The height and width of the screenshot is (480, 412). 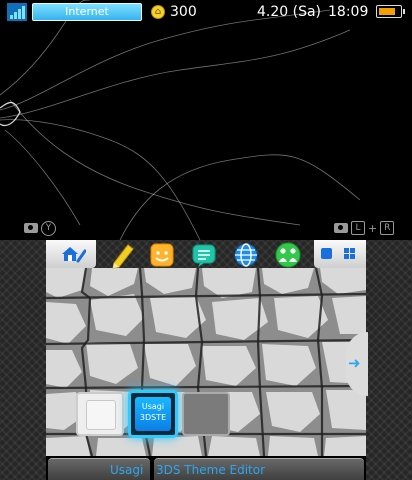 I want to click on battery-fill, so click(x=387, y=11).